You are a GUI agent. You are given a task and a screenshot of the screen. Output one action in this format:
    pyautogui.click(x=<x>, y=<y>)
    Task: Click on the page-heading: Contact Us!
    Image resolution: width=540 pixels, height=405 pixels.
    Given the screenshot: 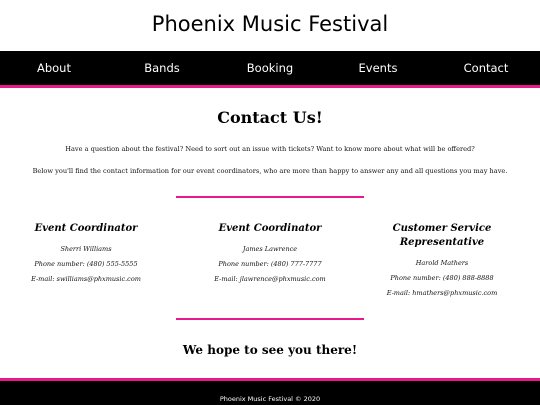 What is the action you would take?
    pyautogui.click(x=270, y=117)
    